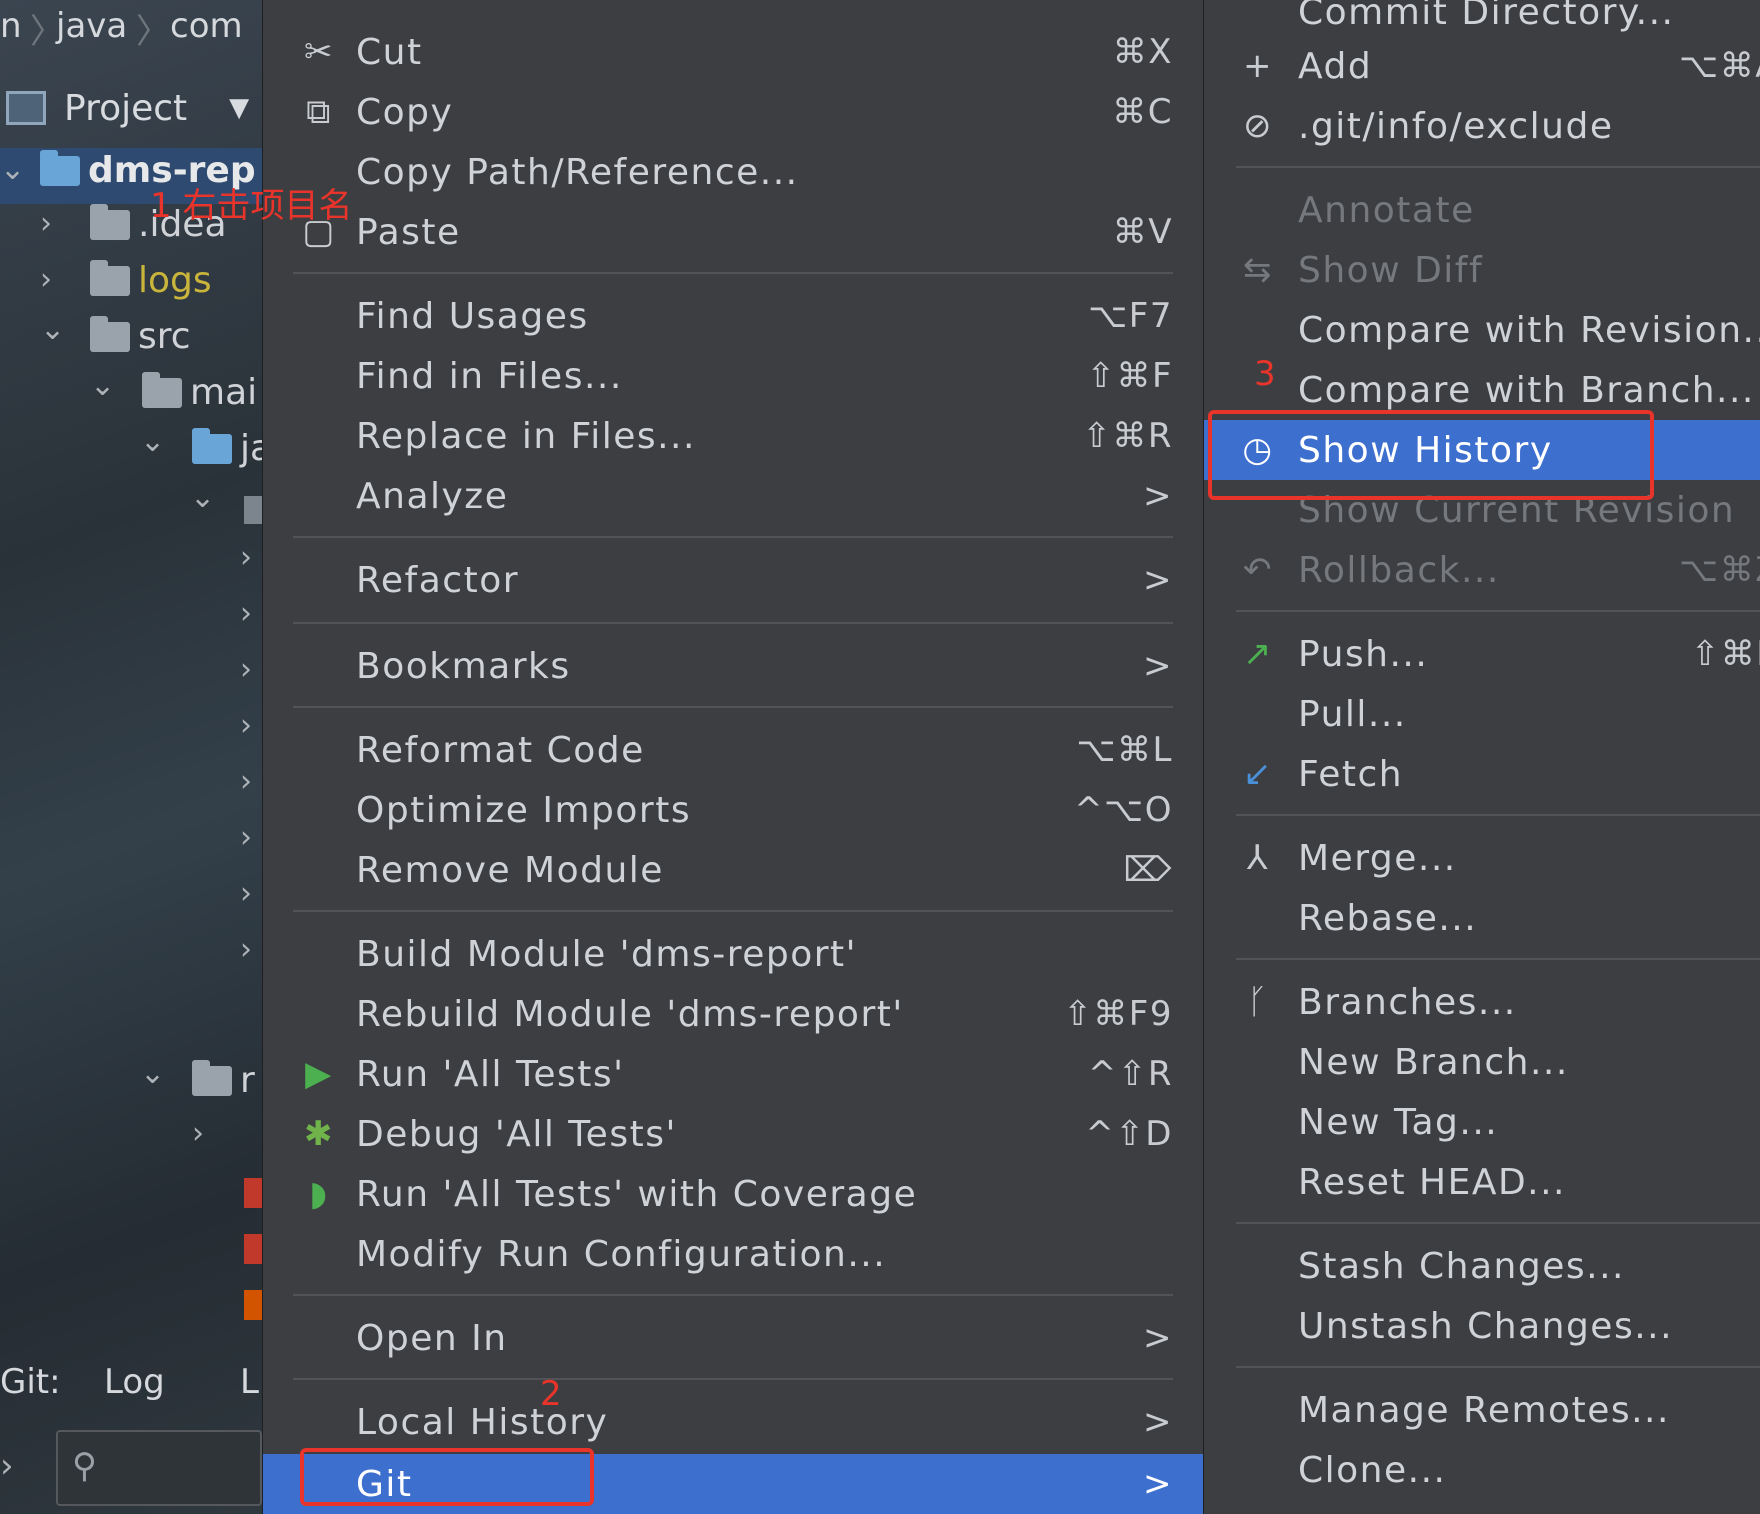 The image size is (1760, 1514). Describe the element at coordinates (733, 112) in the screenshot. I see `menu-item-copy: ⧉ Copy ⌘C` at that location.